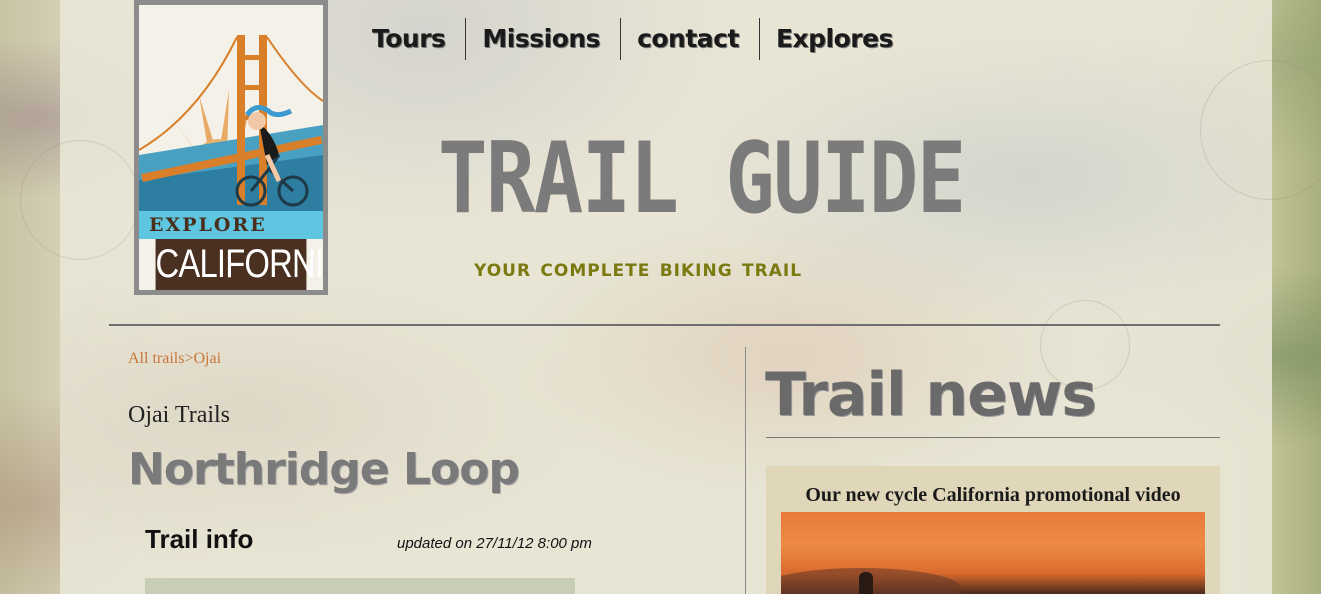 This screenshot has height=594, width=1321. What do you see at coordinates (690, 39) in the screenshot?
I see `nav-contact: contact` at bounding box center [690, 39].